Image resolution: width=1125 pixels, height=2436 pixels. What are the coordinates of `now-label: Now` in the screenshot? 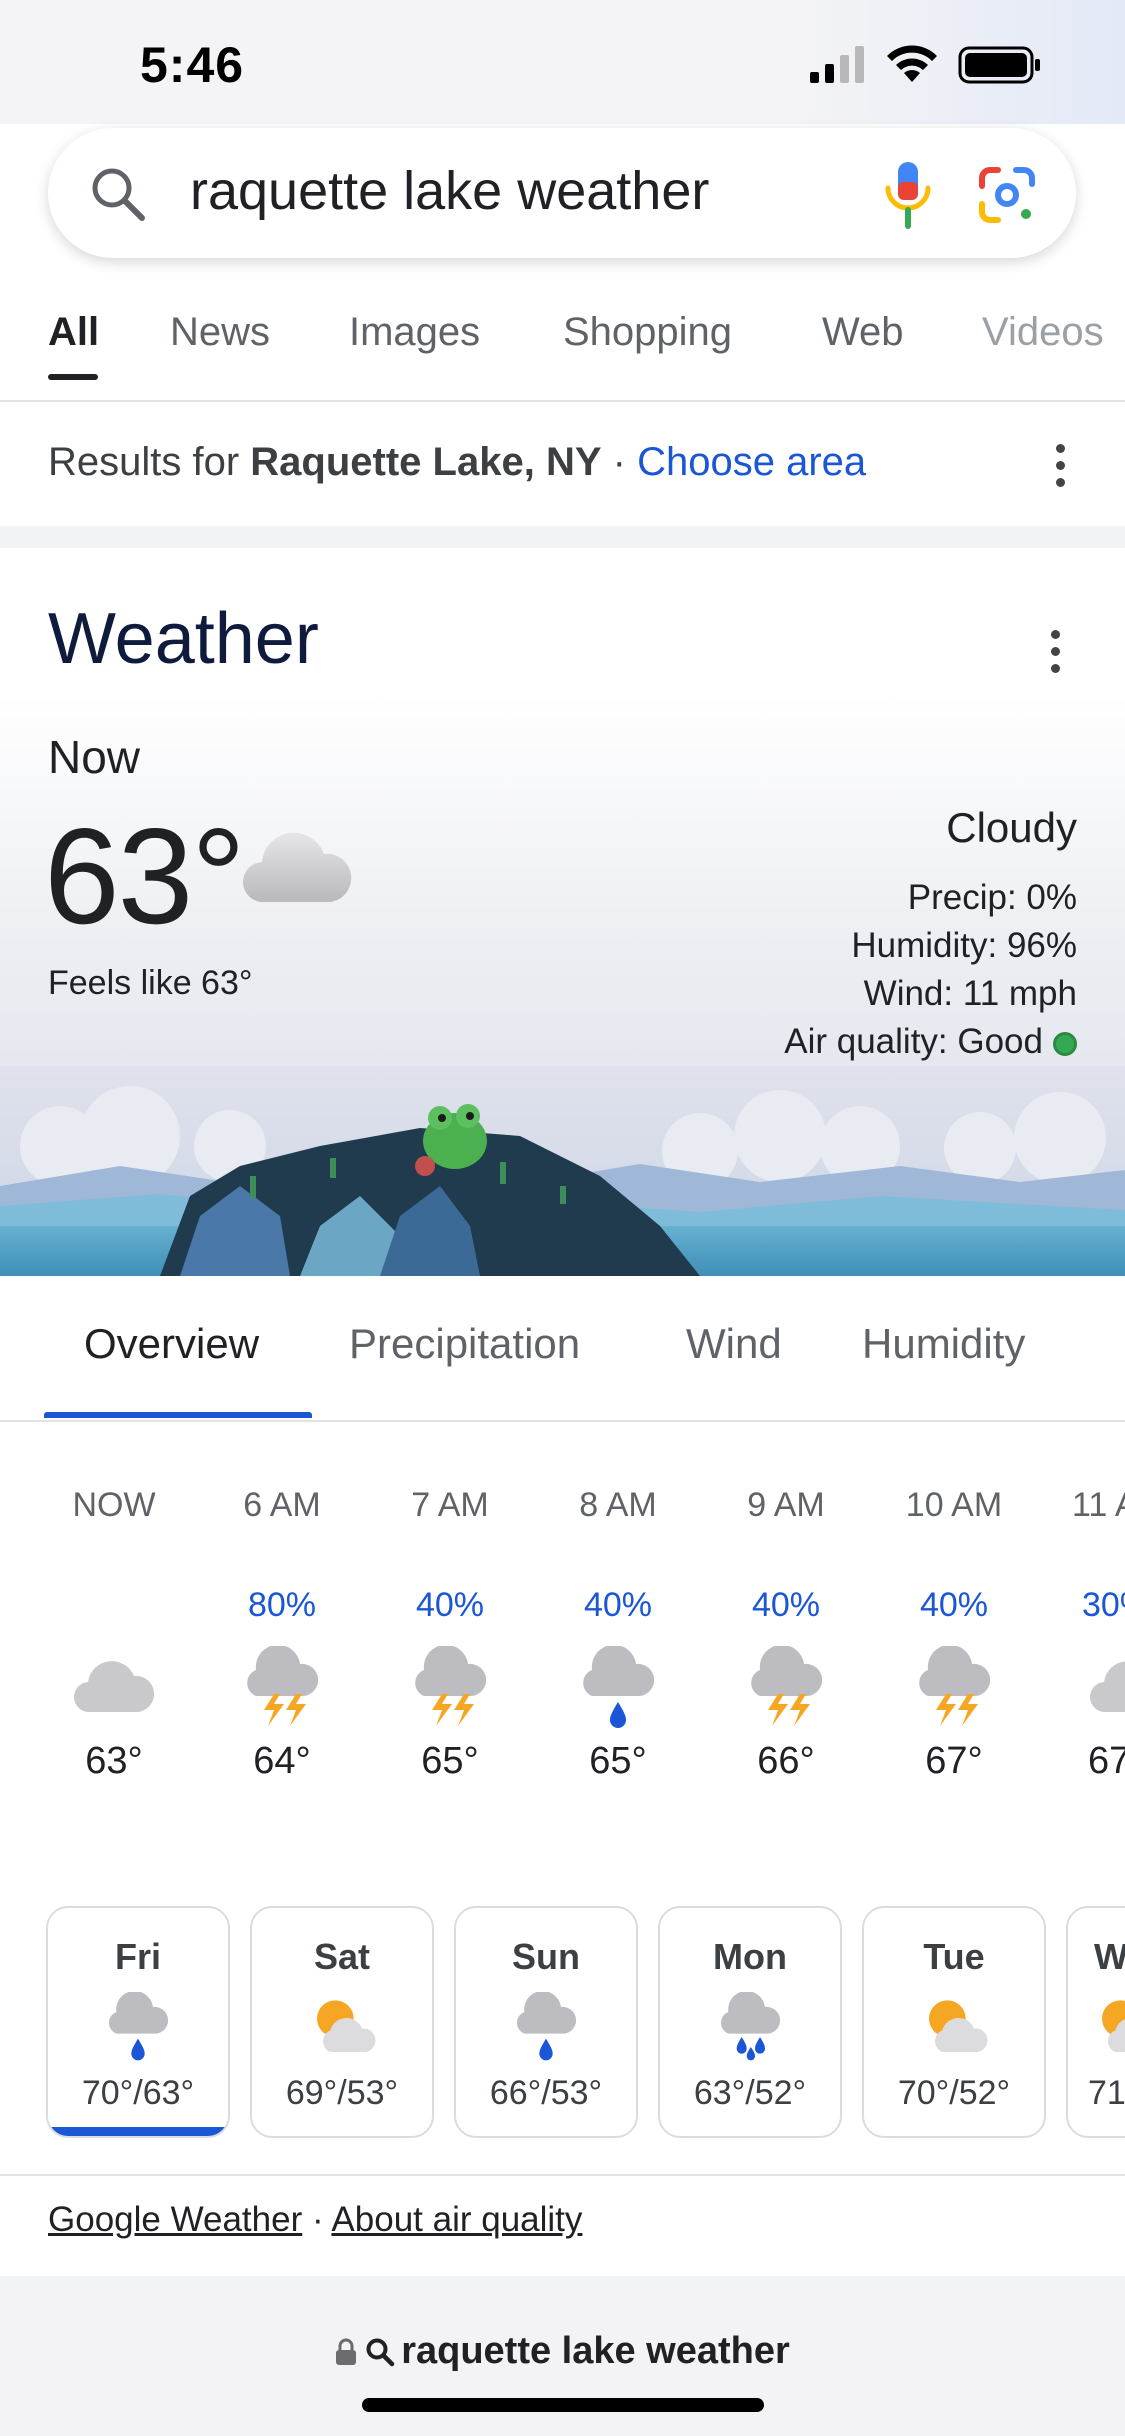 It's located at (94, 757).